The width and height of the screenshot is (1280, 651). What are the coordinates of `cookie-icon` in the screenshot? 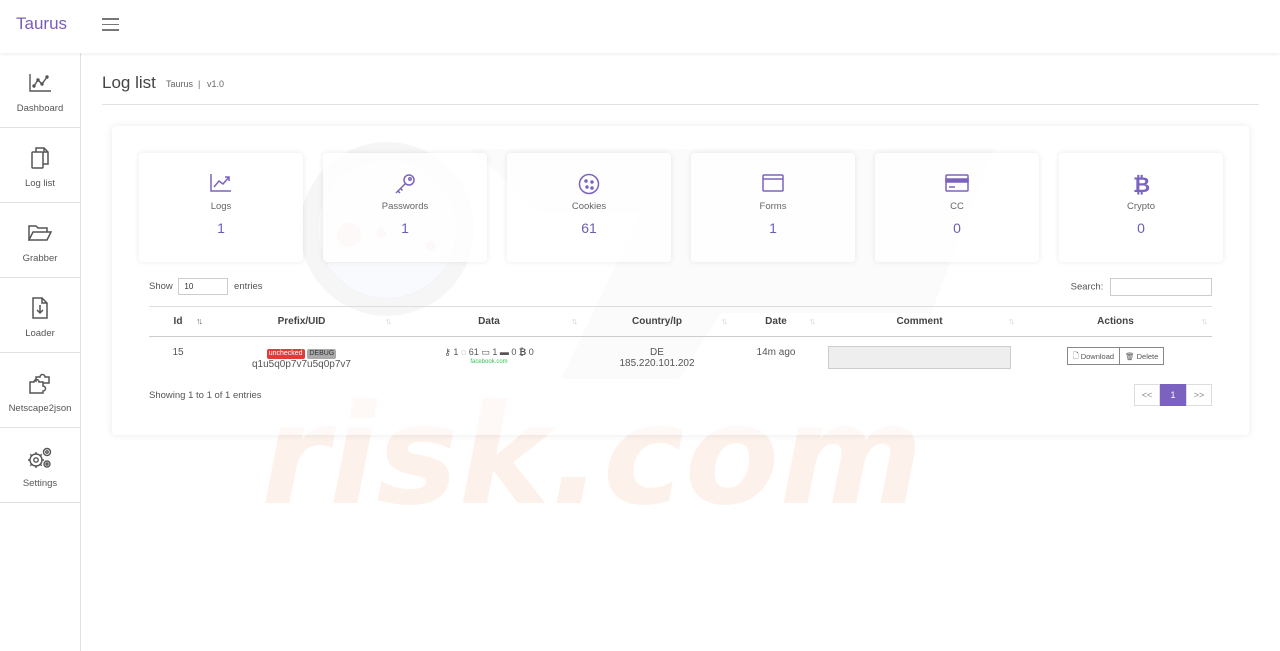 It's located at (589, 185).